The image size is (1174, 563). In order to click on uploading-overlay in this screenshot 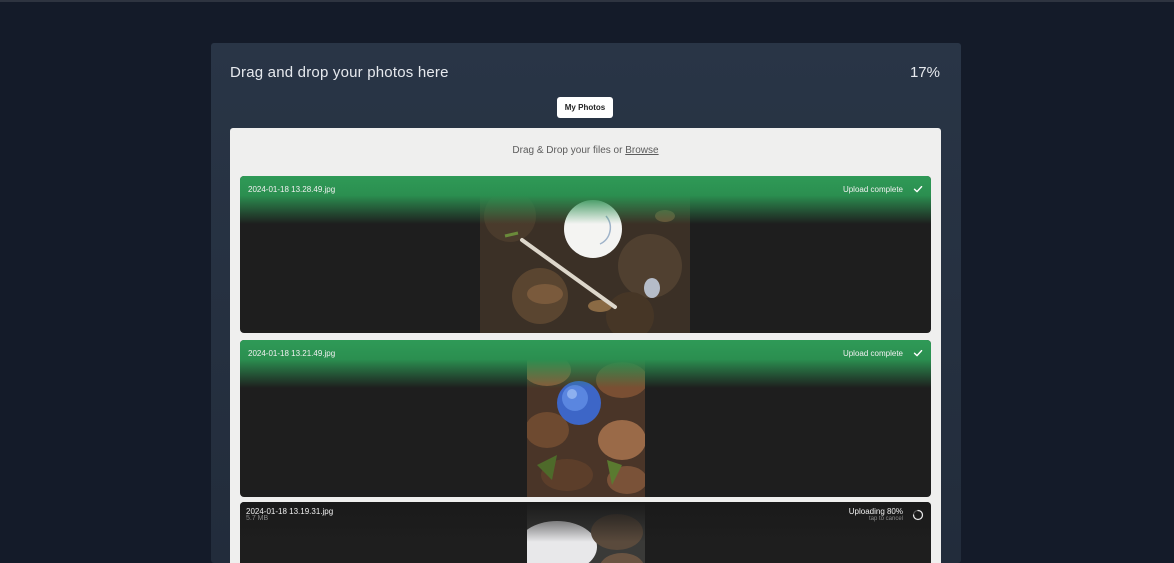, I will do `click(585, 522)`.